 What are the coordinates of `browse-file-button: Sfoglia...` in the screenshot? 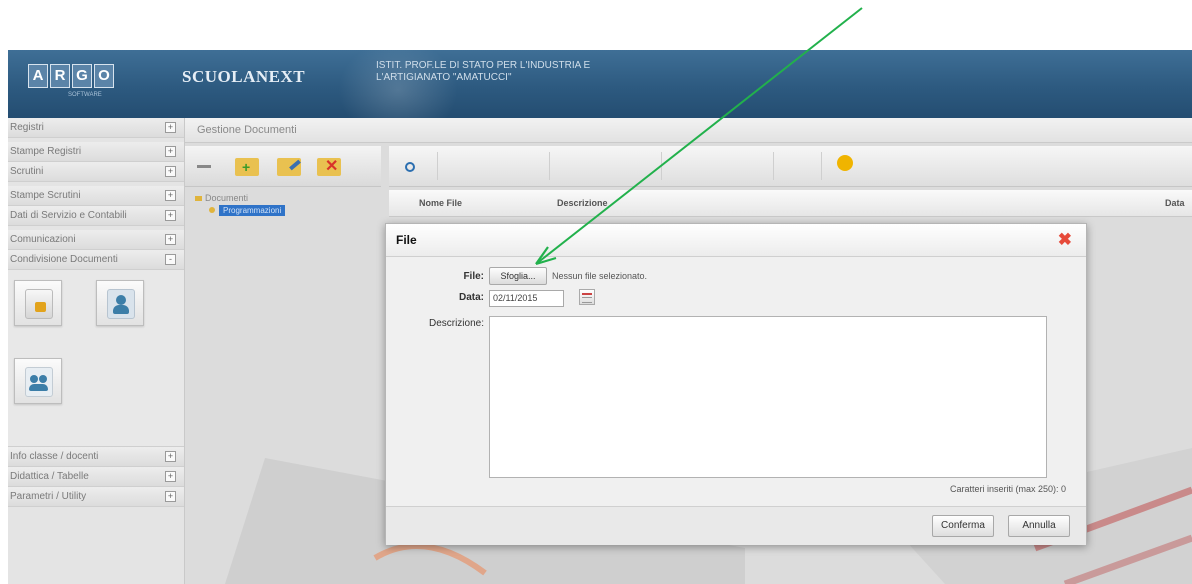 It's located at (518, 276).